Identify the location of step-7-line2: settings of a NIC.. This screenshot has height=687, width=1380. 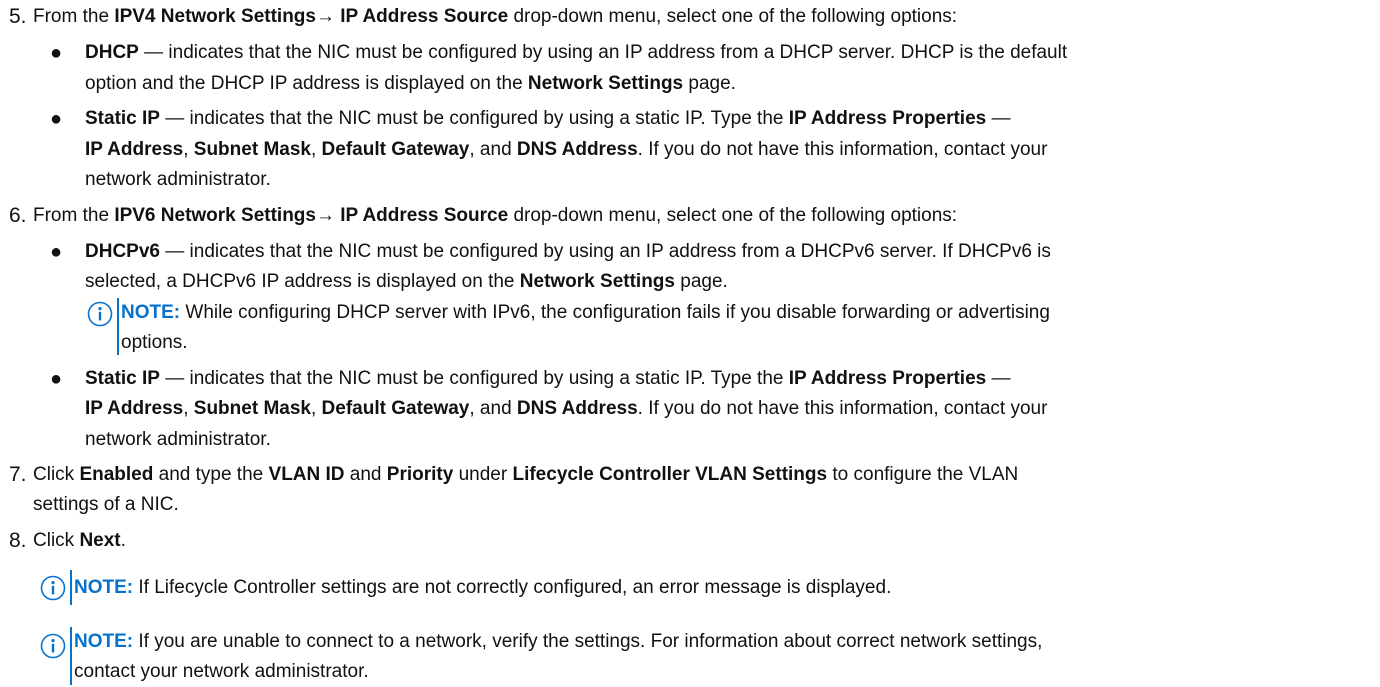
(106, 504).